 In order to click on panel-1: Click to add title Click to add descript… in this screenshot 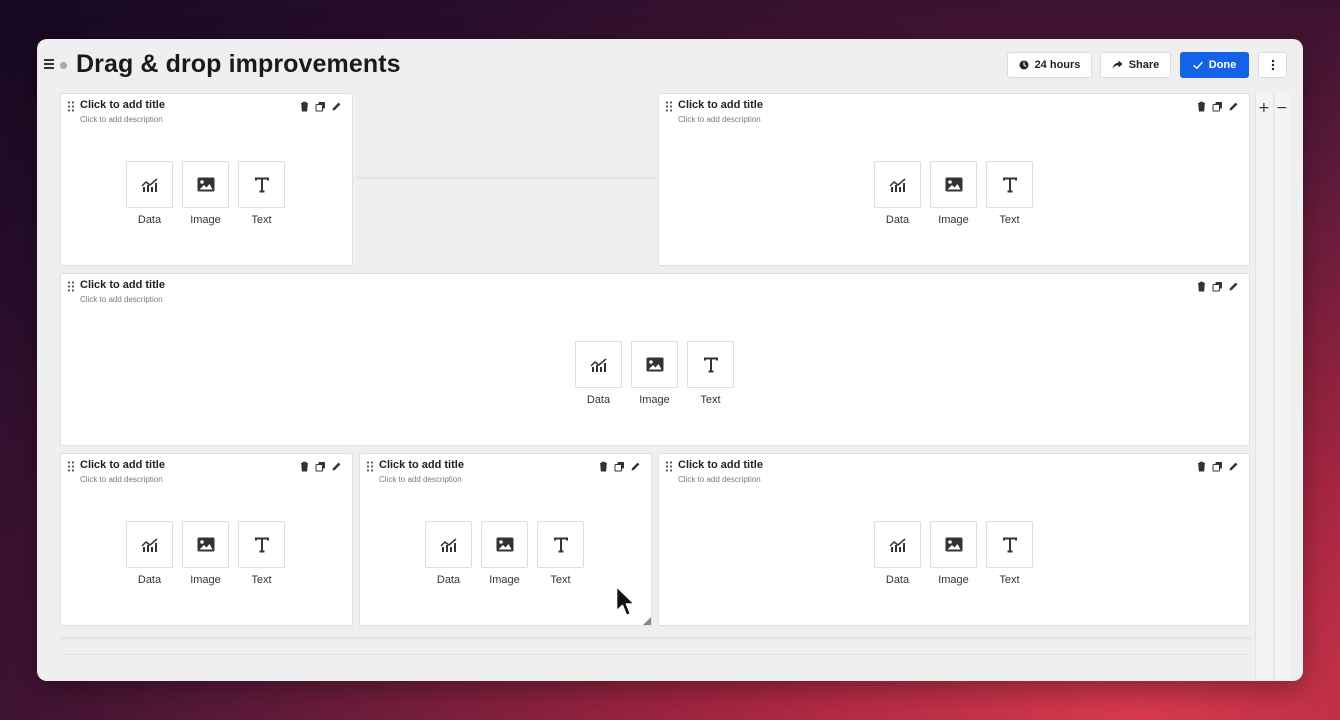, I will do `click(206, 179)`.